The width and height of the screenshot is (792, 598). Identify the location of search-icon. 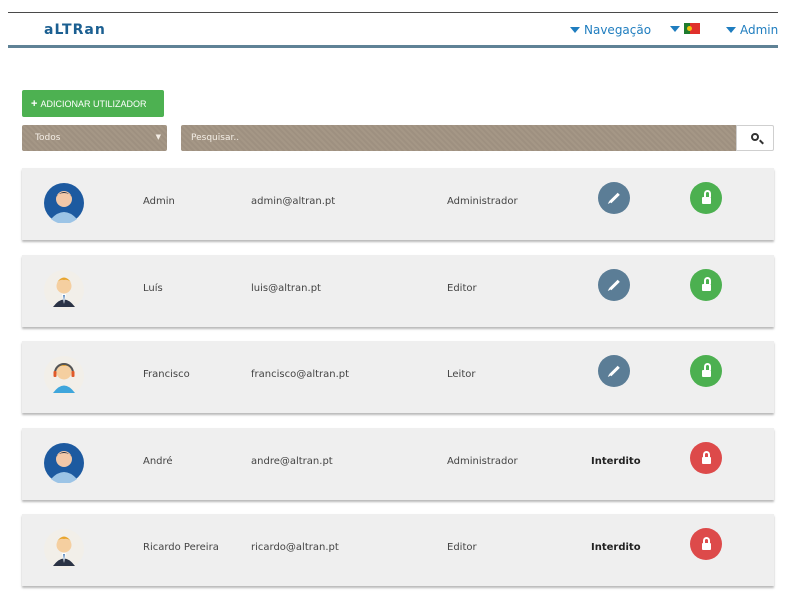
(755, 137).